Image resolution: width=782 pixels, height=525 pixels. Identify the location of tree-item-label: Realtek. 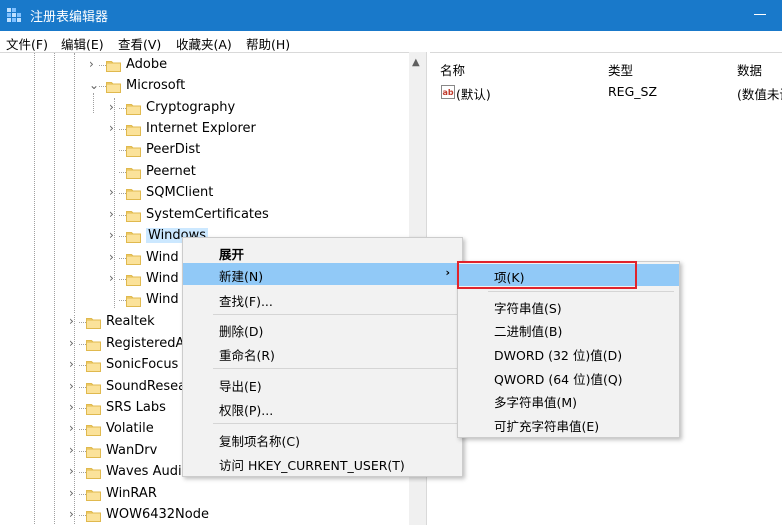
(130, 321).